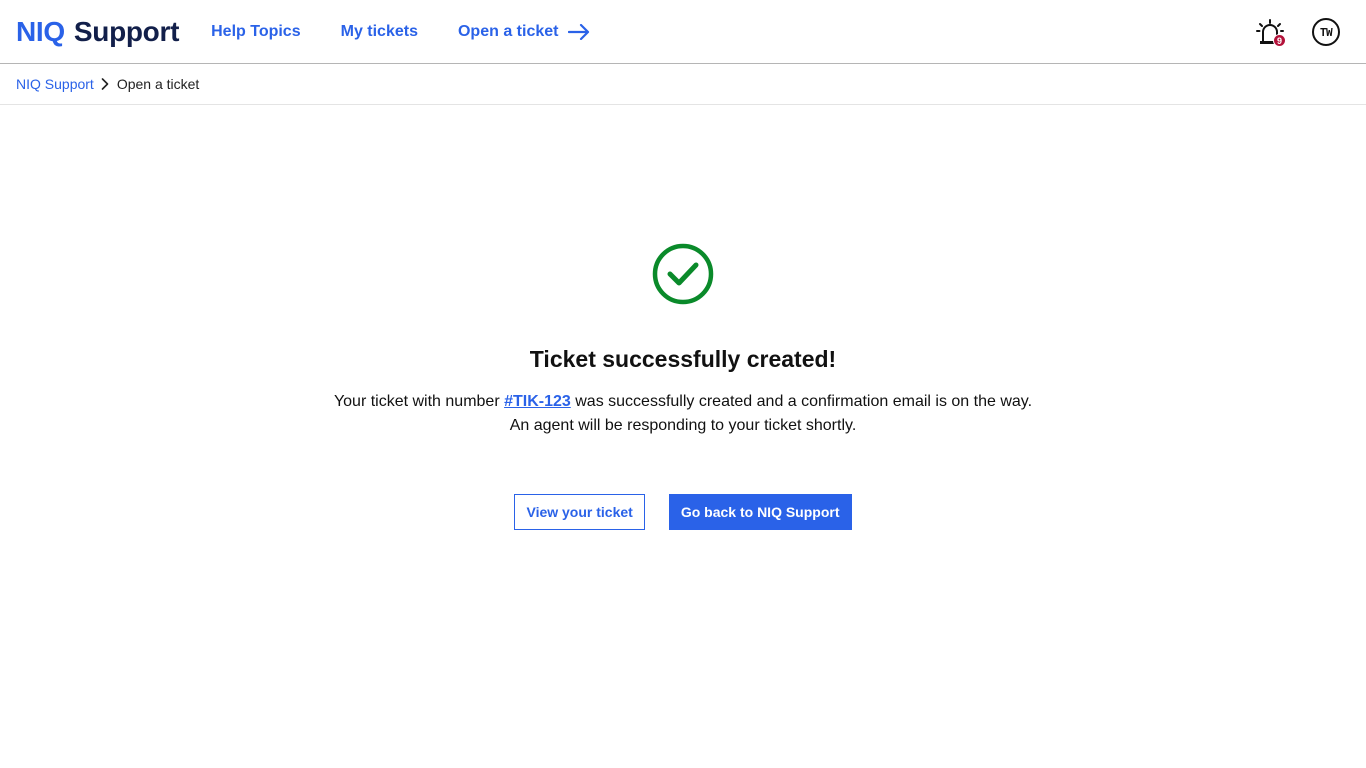 The height and width of the screenshot is (768, 1366). I want to click on notification-count-badge: 9, so click(1279, 40).